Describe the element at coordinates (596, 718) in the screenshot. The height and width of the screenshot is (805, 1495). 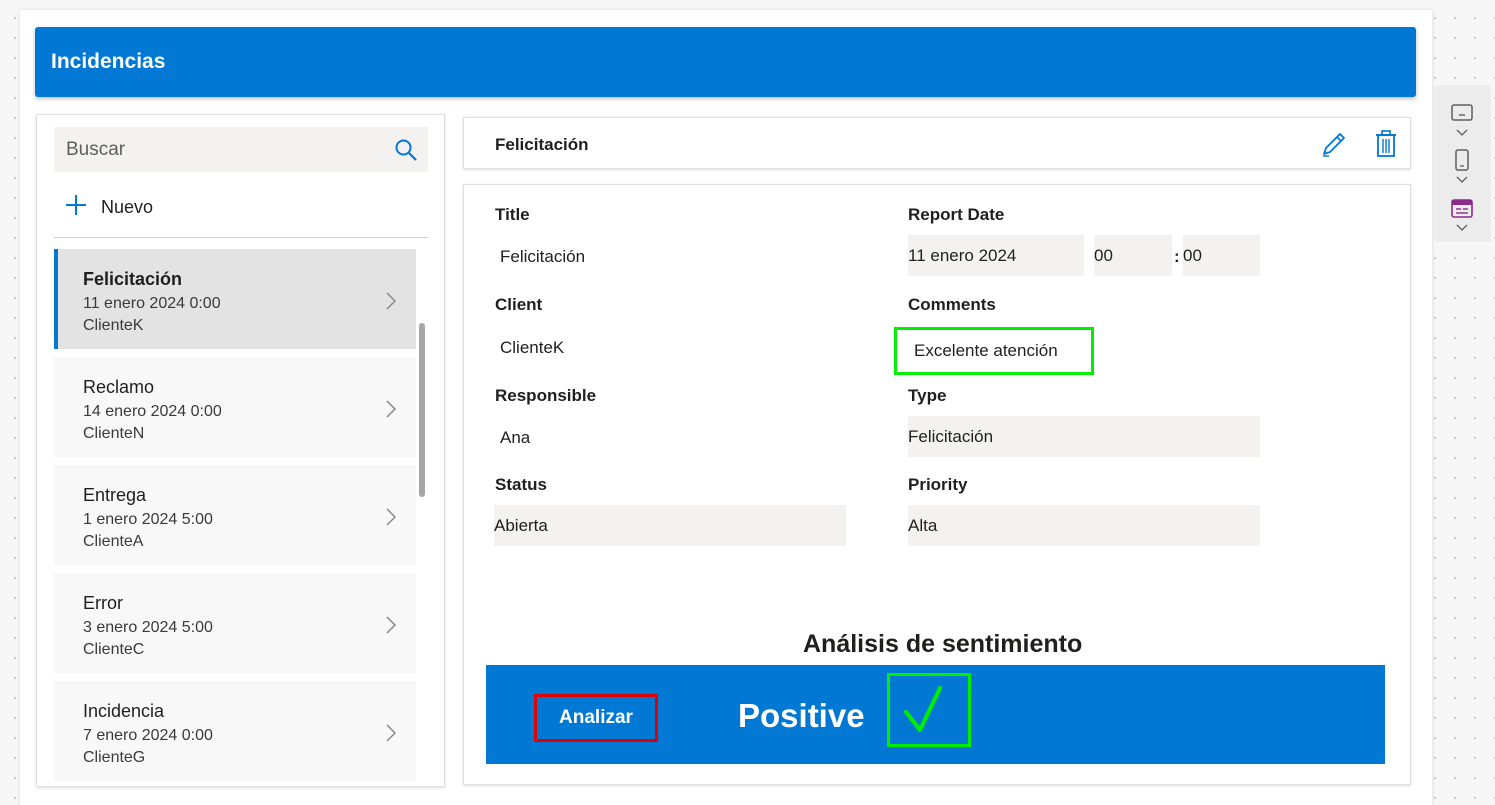
I see `analyze-button: Analizar` at that location.